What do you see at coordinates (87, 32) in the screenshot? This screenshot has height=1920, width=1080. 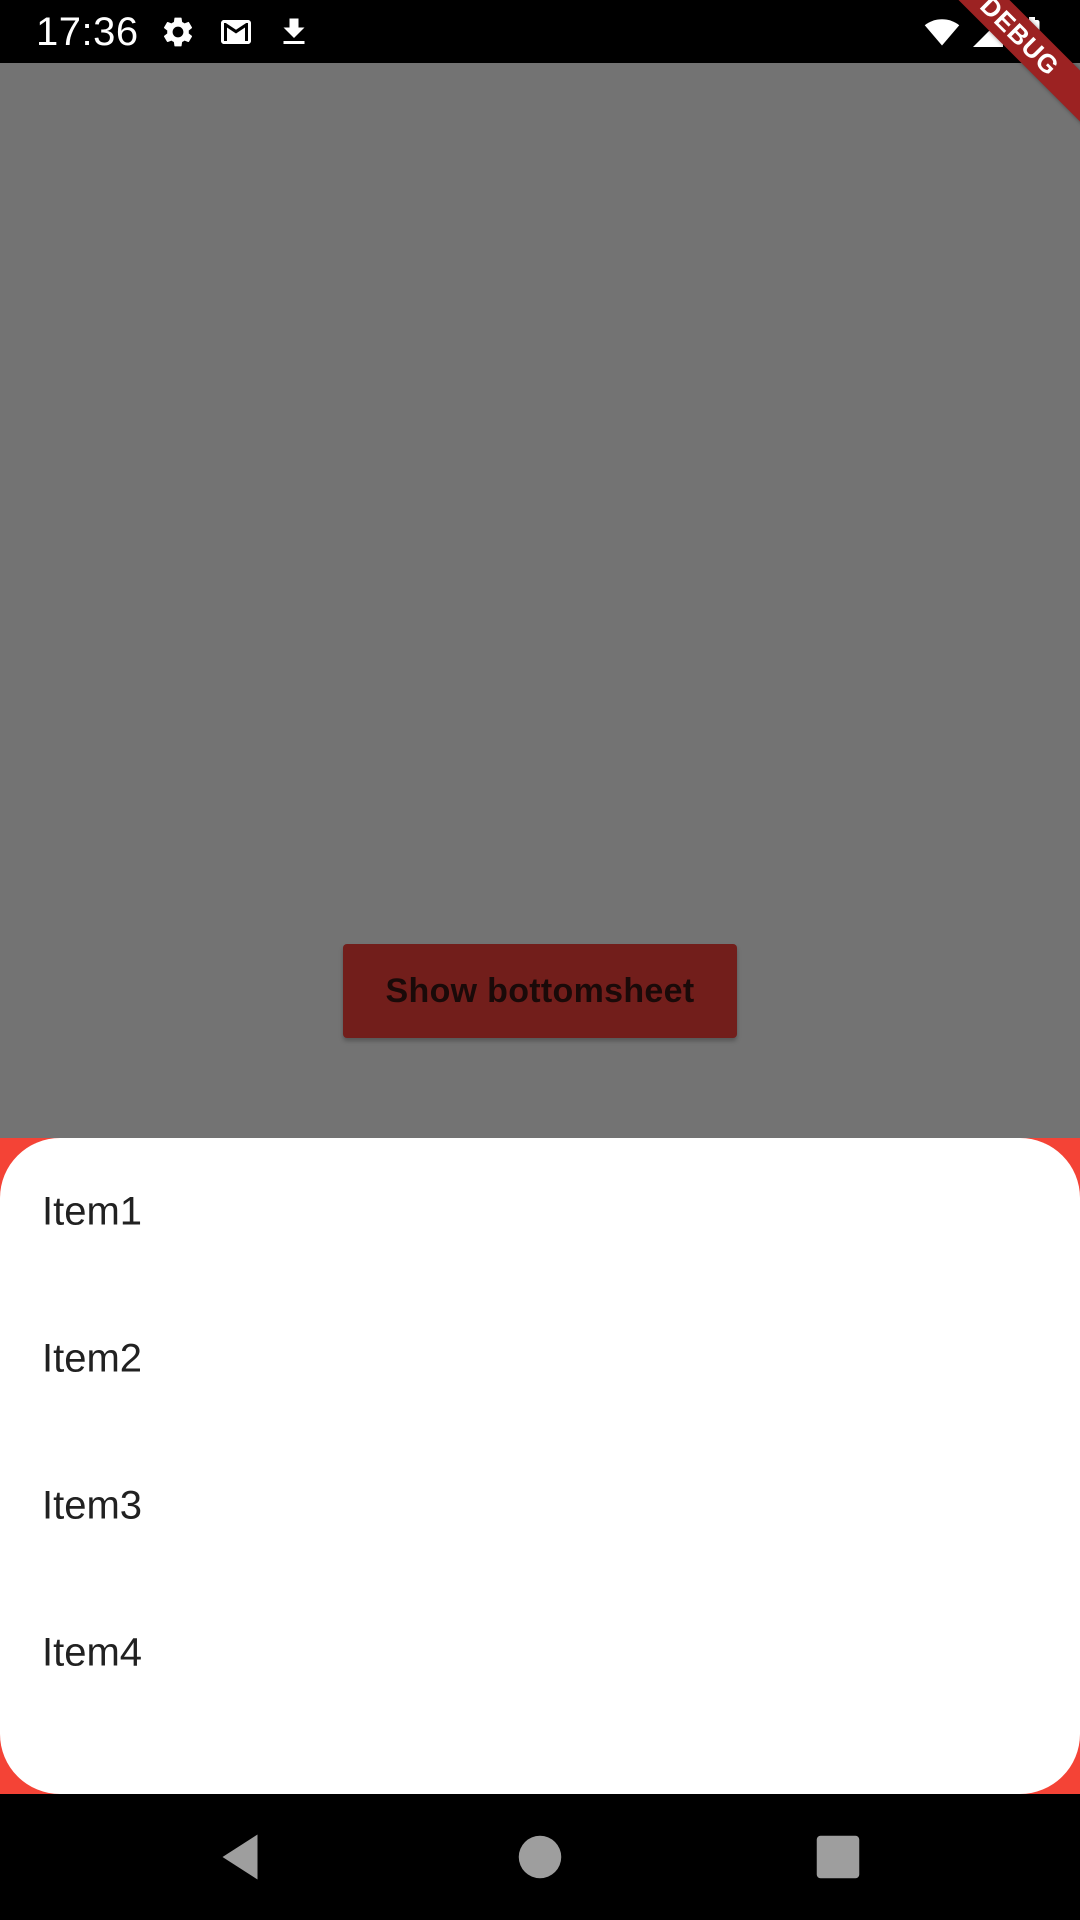 I see `status-time: 17:36` at bounding box center [87, 32].